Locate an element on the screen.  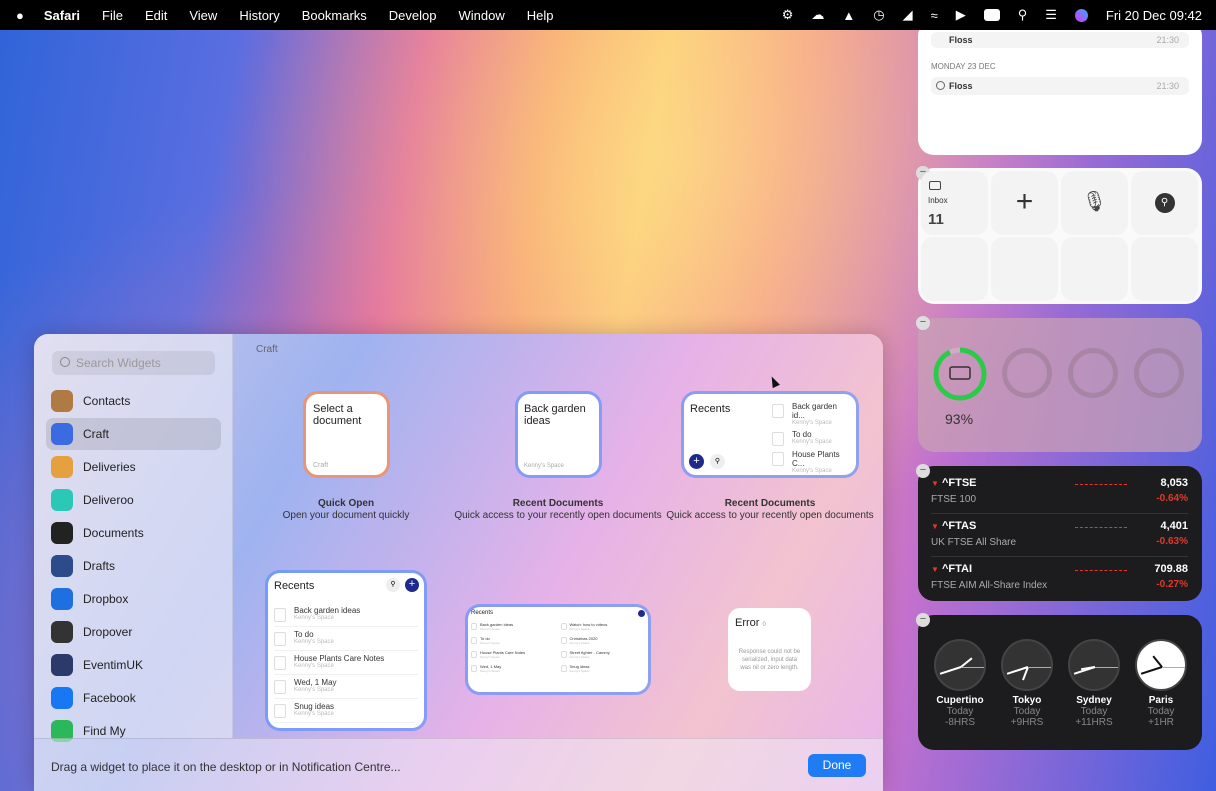
sidebar-item-facebook: Facebook is located at coordinates (133, 698).